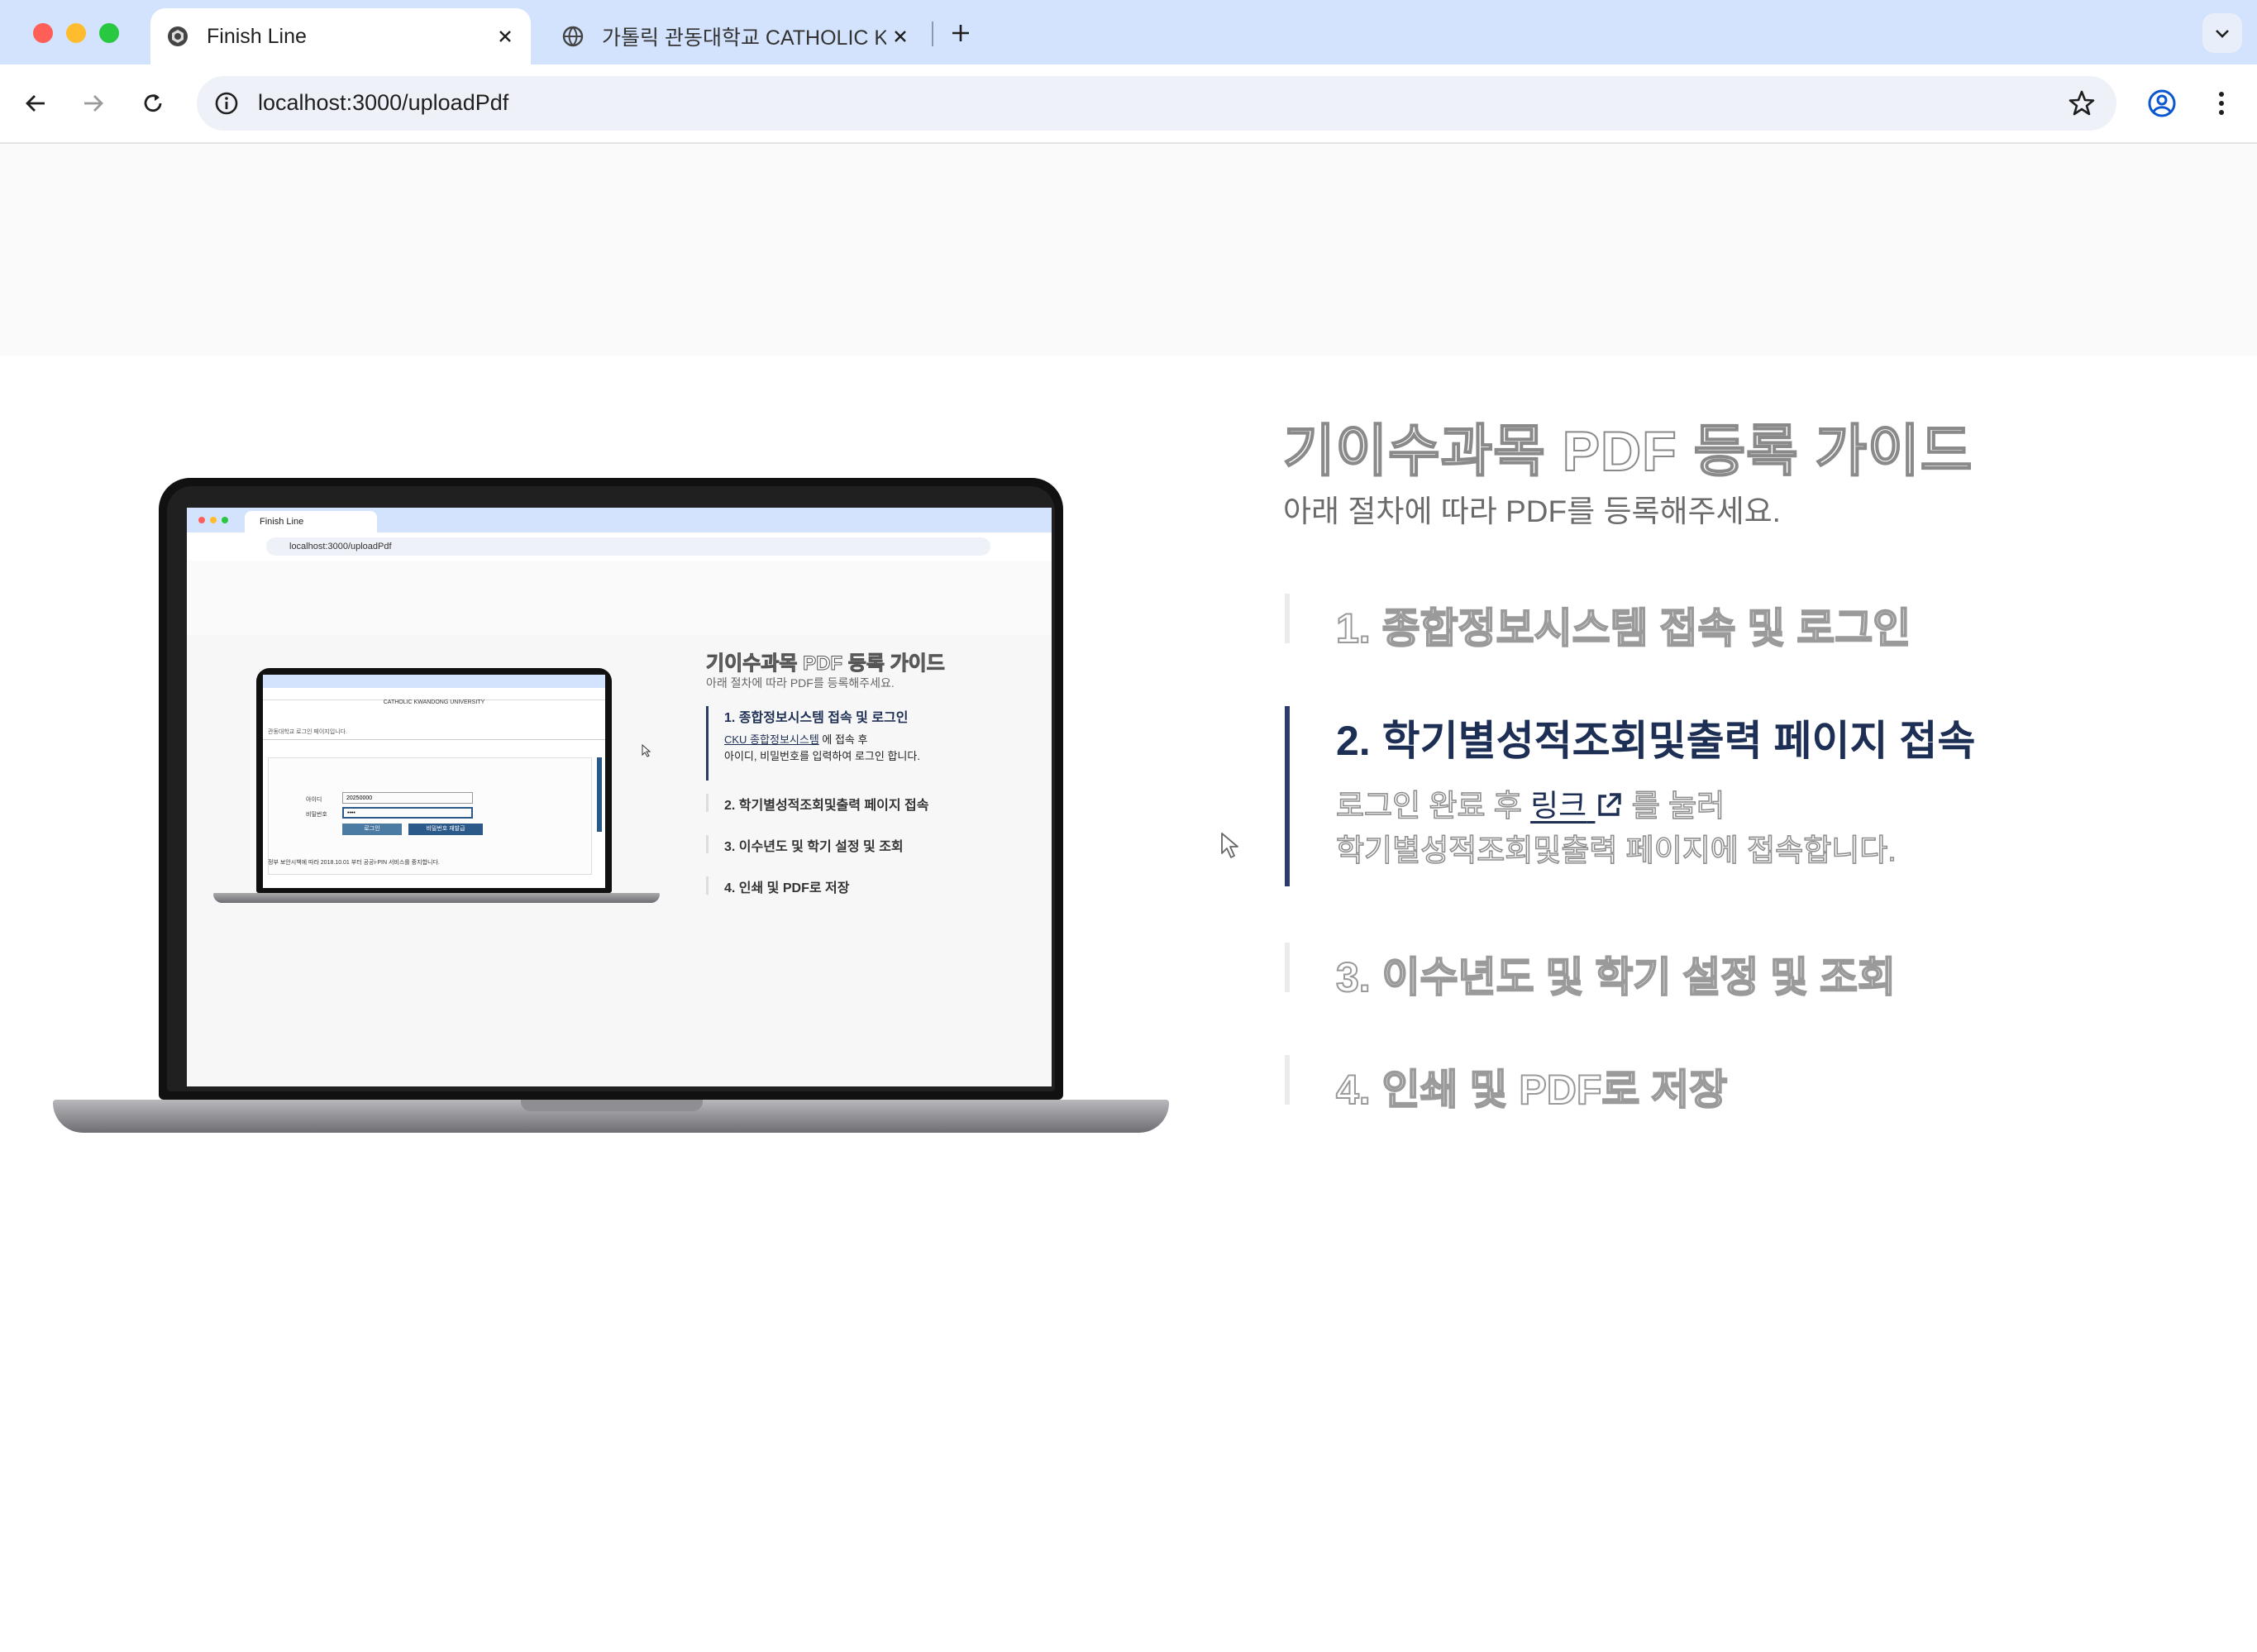  I want to click on globe-icon, so click(573, 36).